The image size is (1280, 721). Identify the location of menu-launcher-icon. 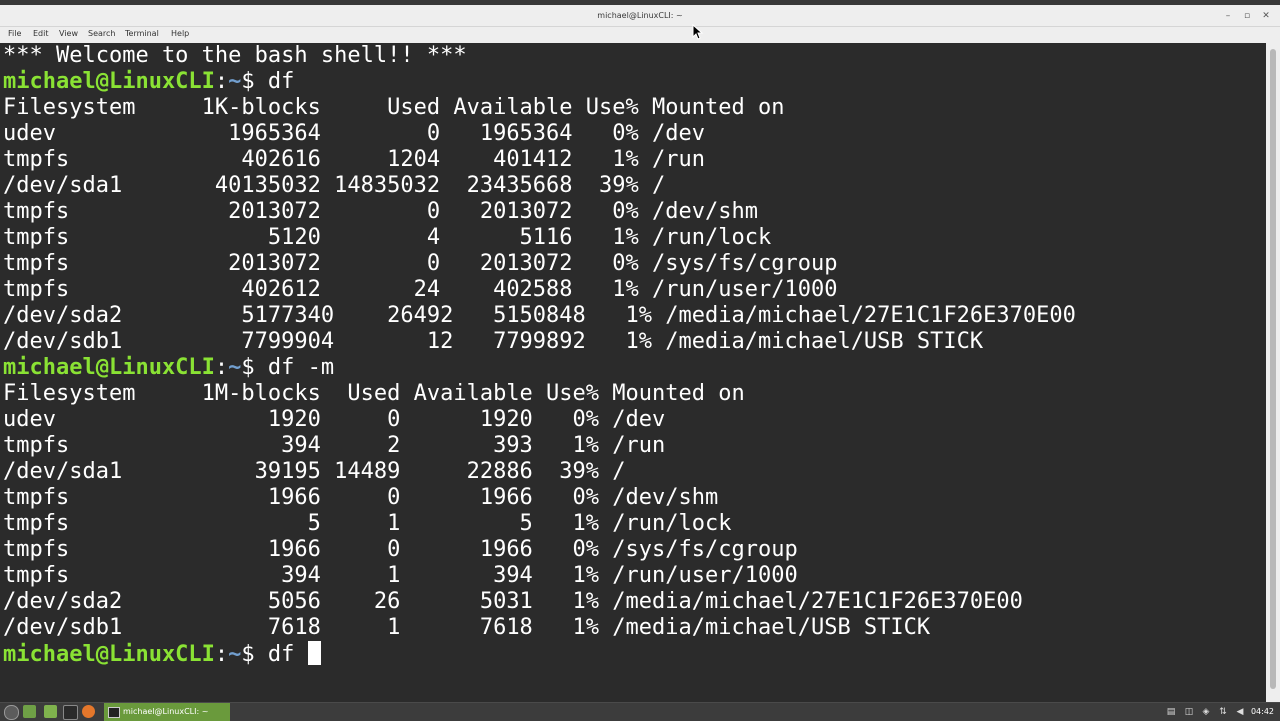
(11, 712).